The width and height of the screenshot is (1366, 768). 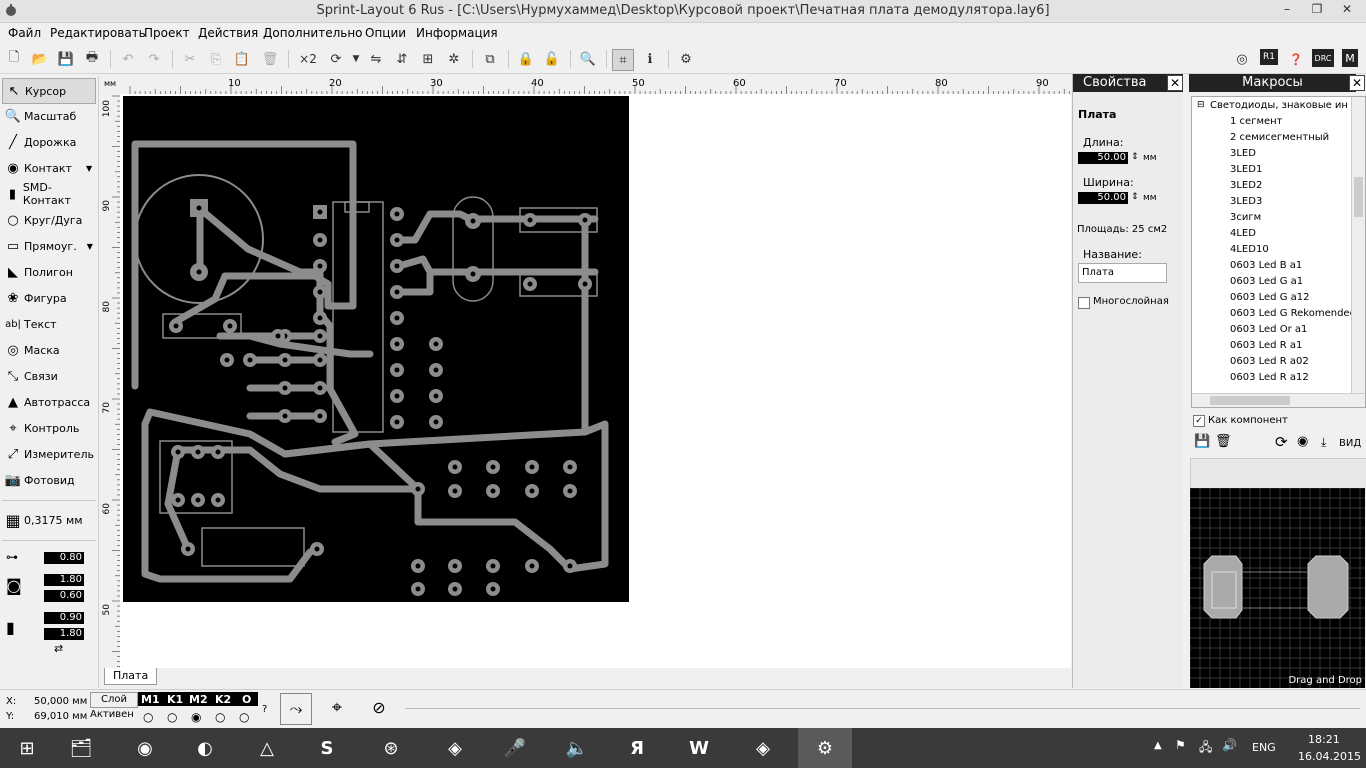 What do you see at coordinates (1122, 273) in the screenshot?
I see `name-field: Плата` at bounding box center [1122, 273].